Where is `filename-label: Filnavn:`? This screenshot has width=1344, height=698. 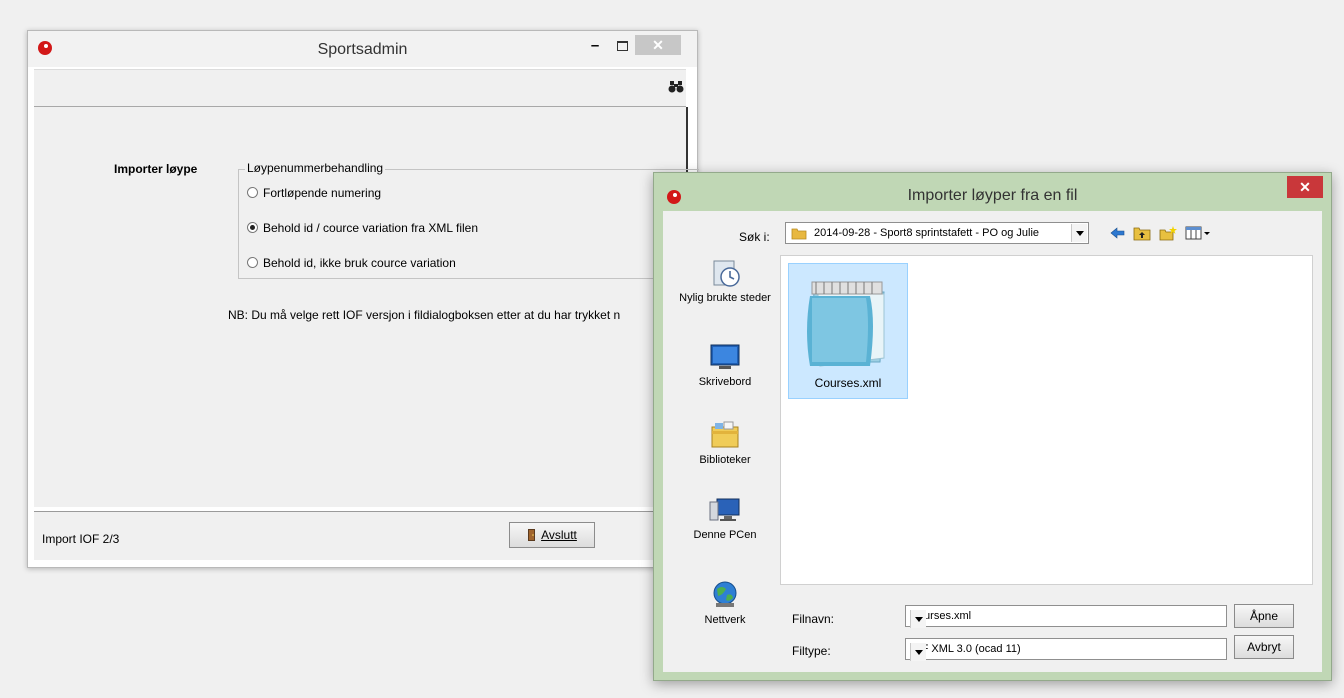
filename-label: Filnavn: is located at coordinates (813, 619).